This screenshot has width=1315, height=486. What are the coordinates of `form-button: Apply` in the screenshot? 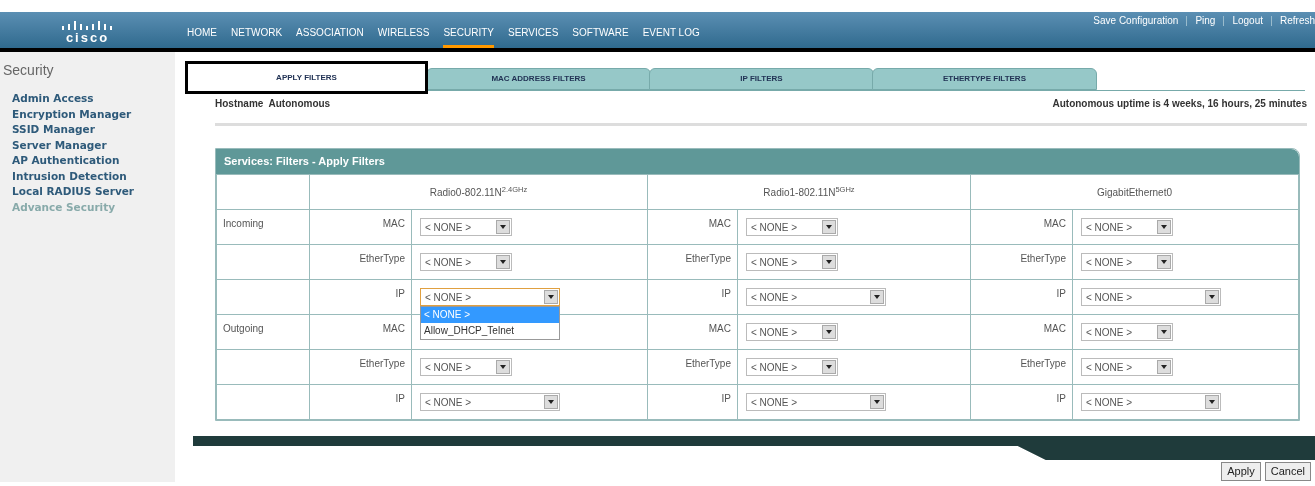 It's located at (1241, 471).